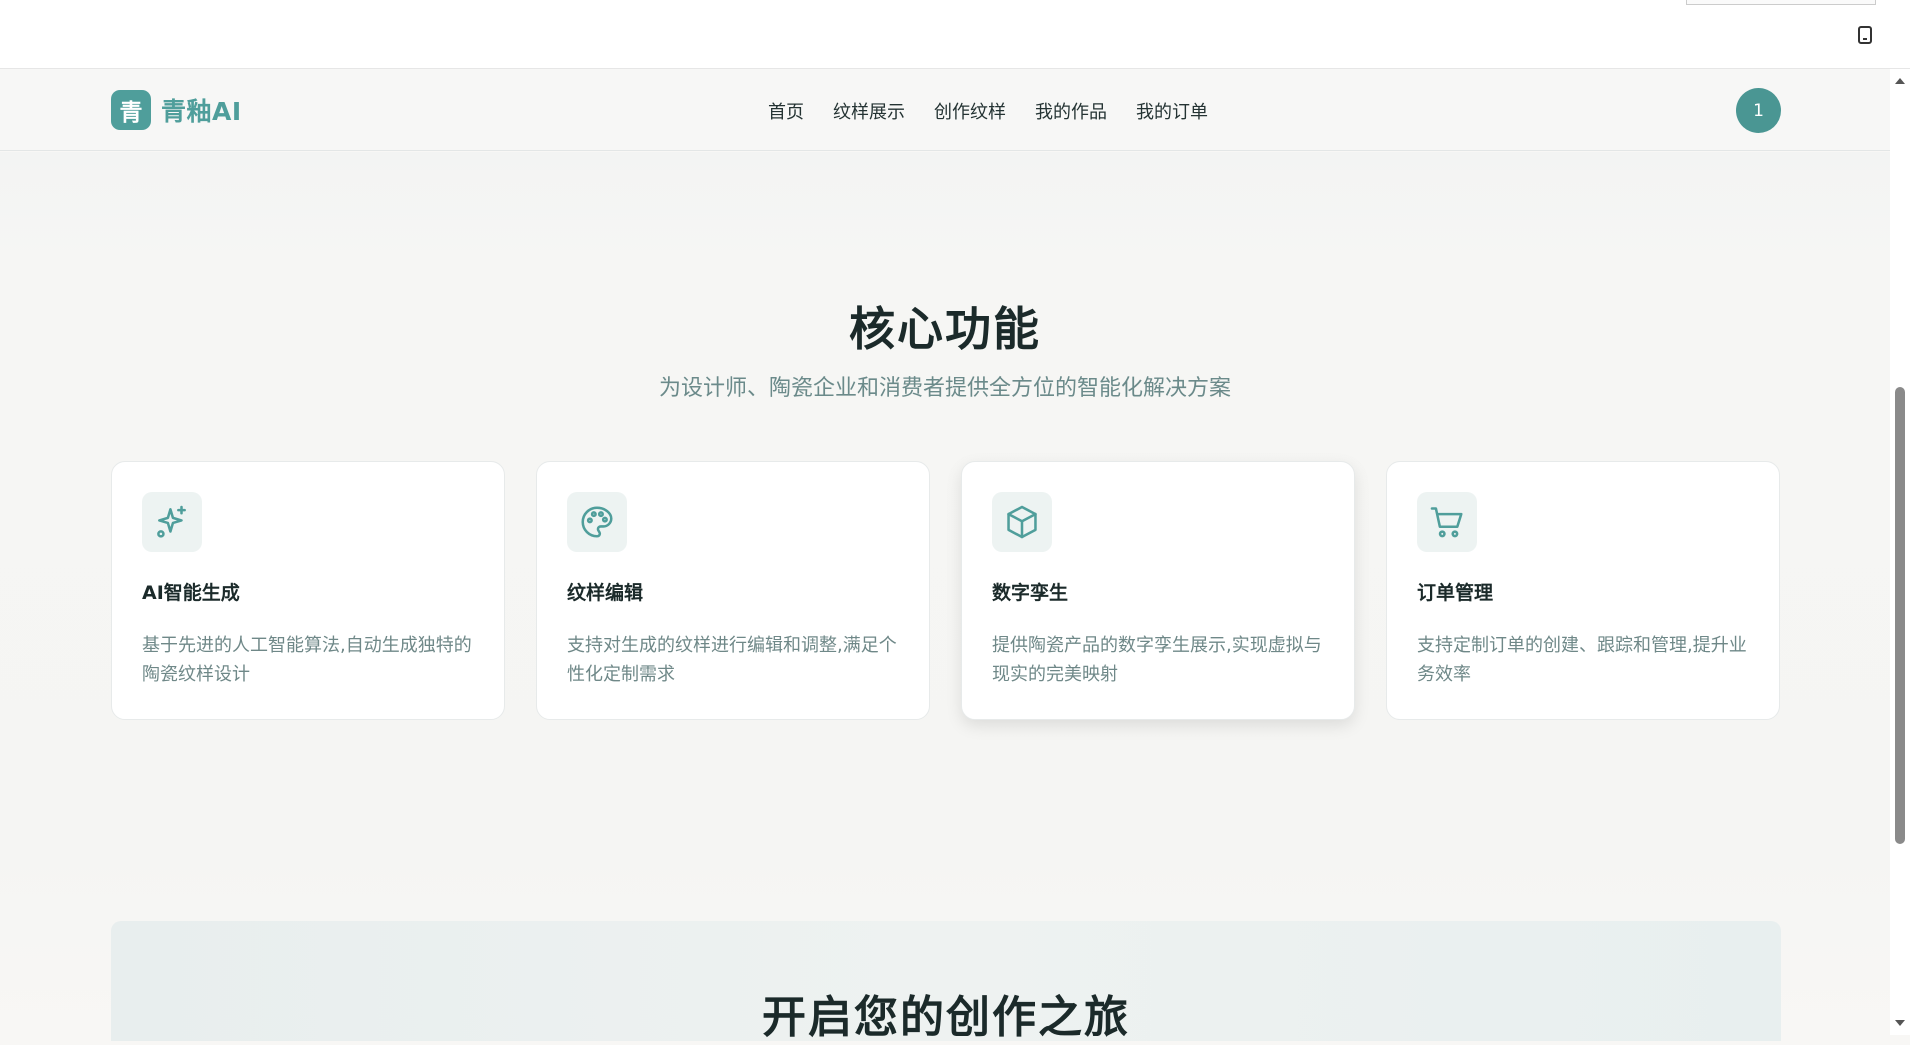 The width and height of the screenshot is (1910, 1045). I want to click on palette-icon, so click(597, 522).